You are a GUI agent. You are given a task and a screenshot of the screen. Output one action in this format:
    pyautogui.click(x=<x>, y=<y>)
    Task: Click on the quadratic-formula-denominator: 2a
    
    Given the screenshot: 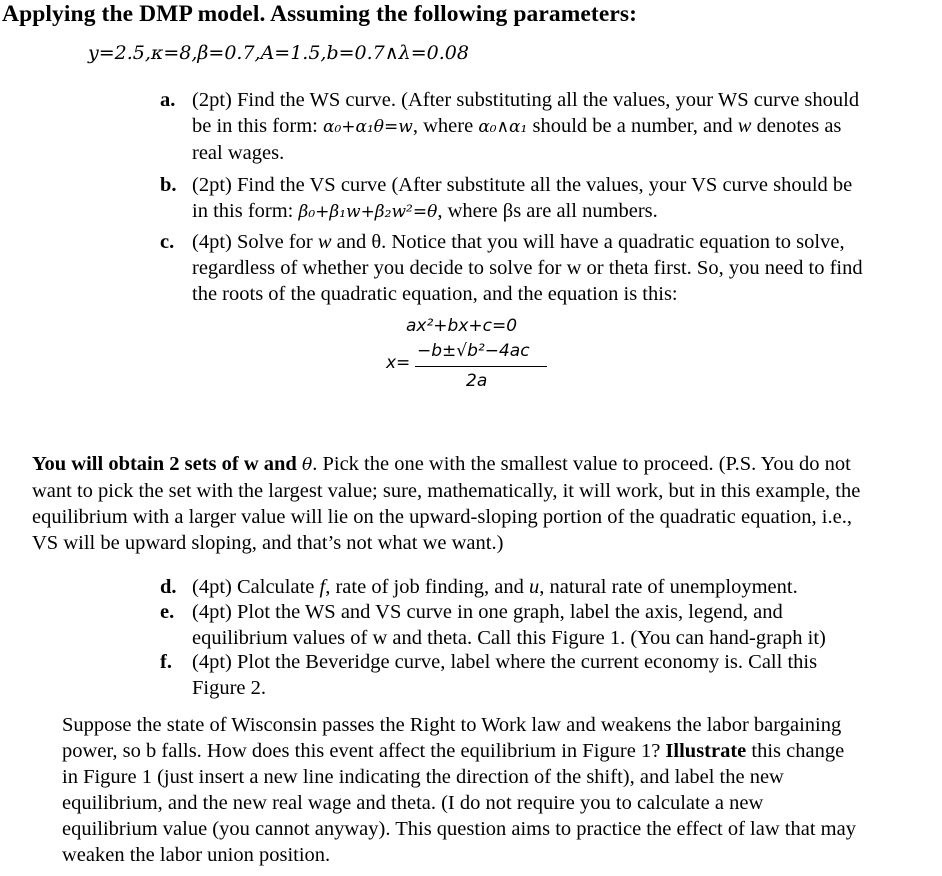 What is the action you would take?
    pyautogui.click(x=476, y=381)
    